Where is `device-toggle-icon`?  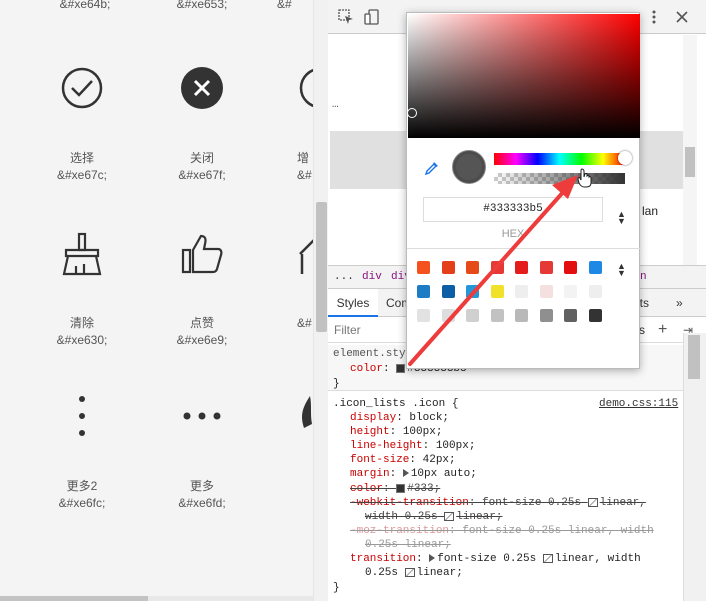 device-toggle-icon is located at coordinates (372, 17).